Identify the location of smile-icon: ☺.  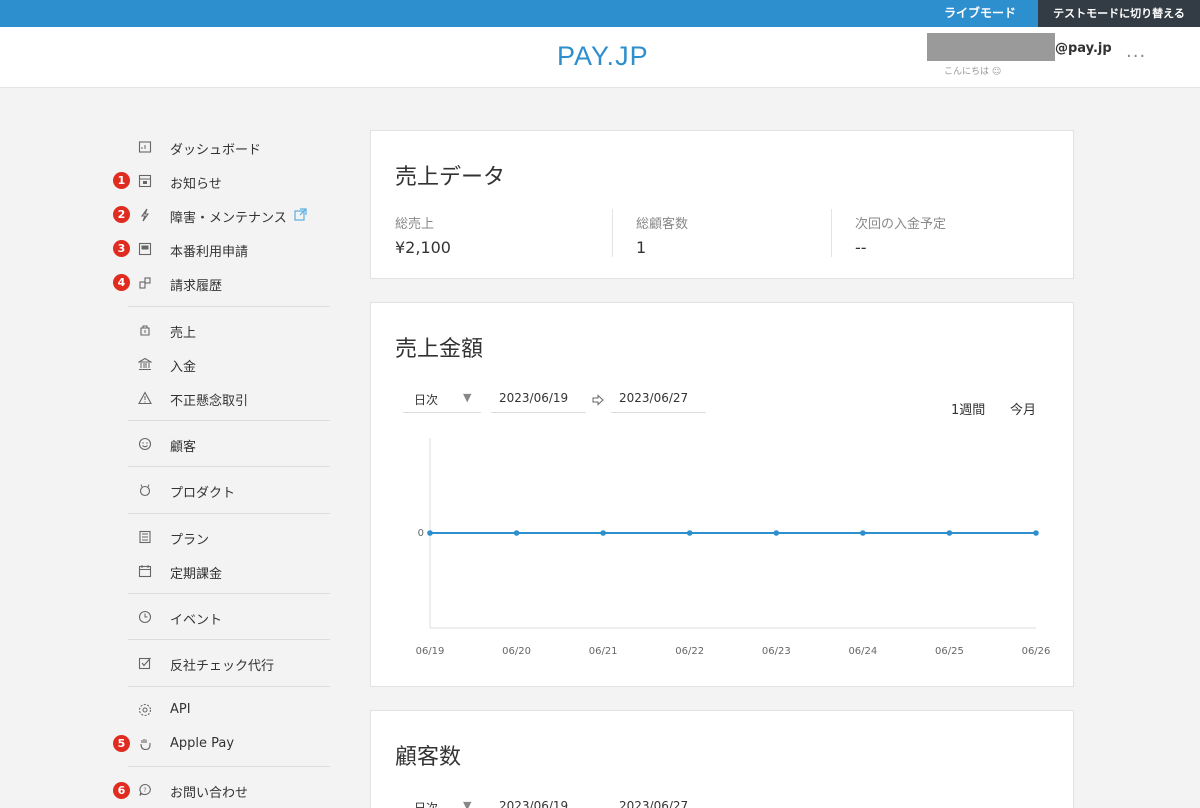
(996, 72).